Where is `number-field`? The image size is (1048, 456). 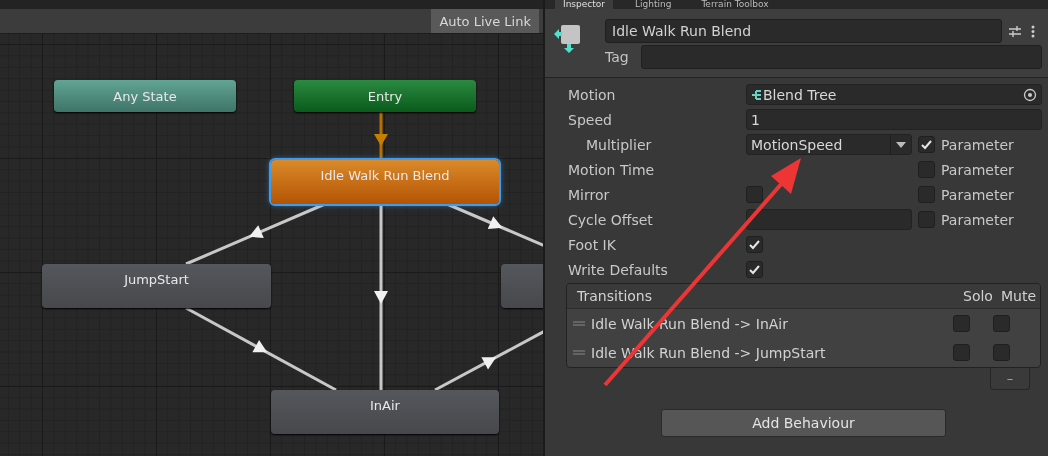
number-field is located at coordinates (829, 219).